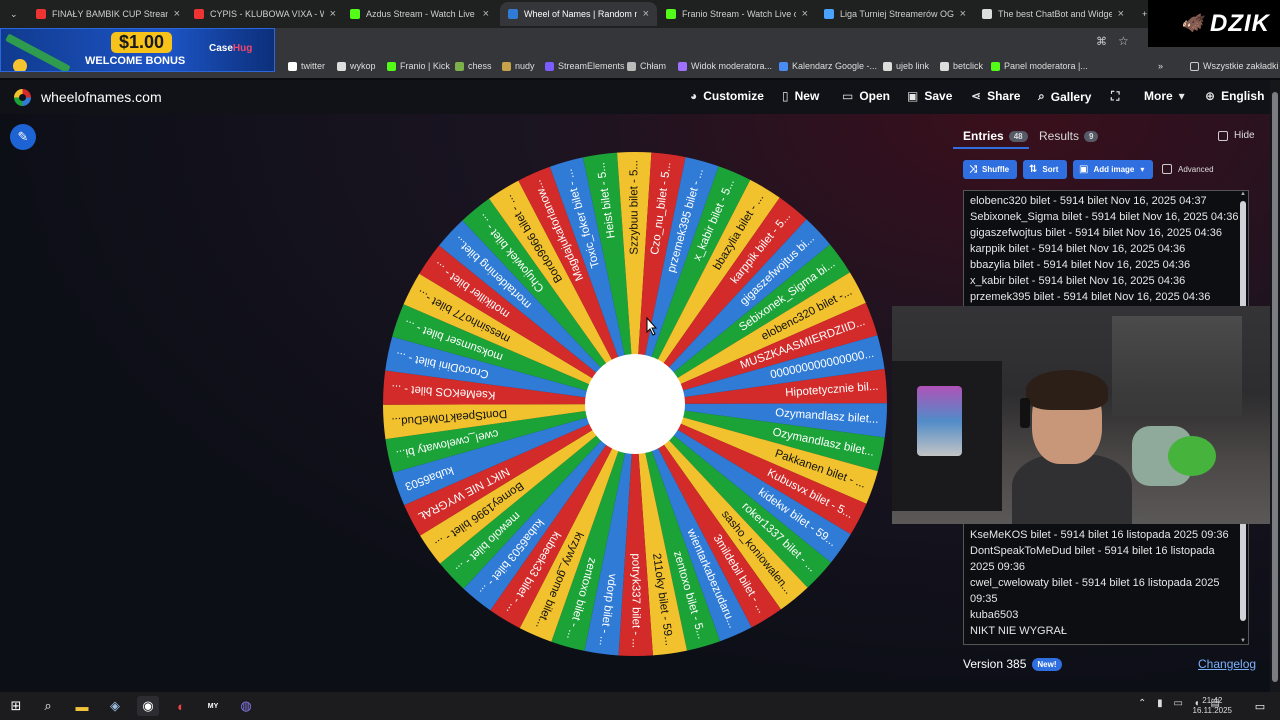 The width and height of the screenshot is (1280, 720). Describe the element at coordinates (1072, 447) in the screenshot. I see `webcam-streamer` at that location.